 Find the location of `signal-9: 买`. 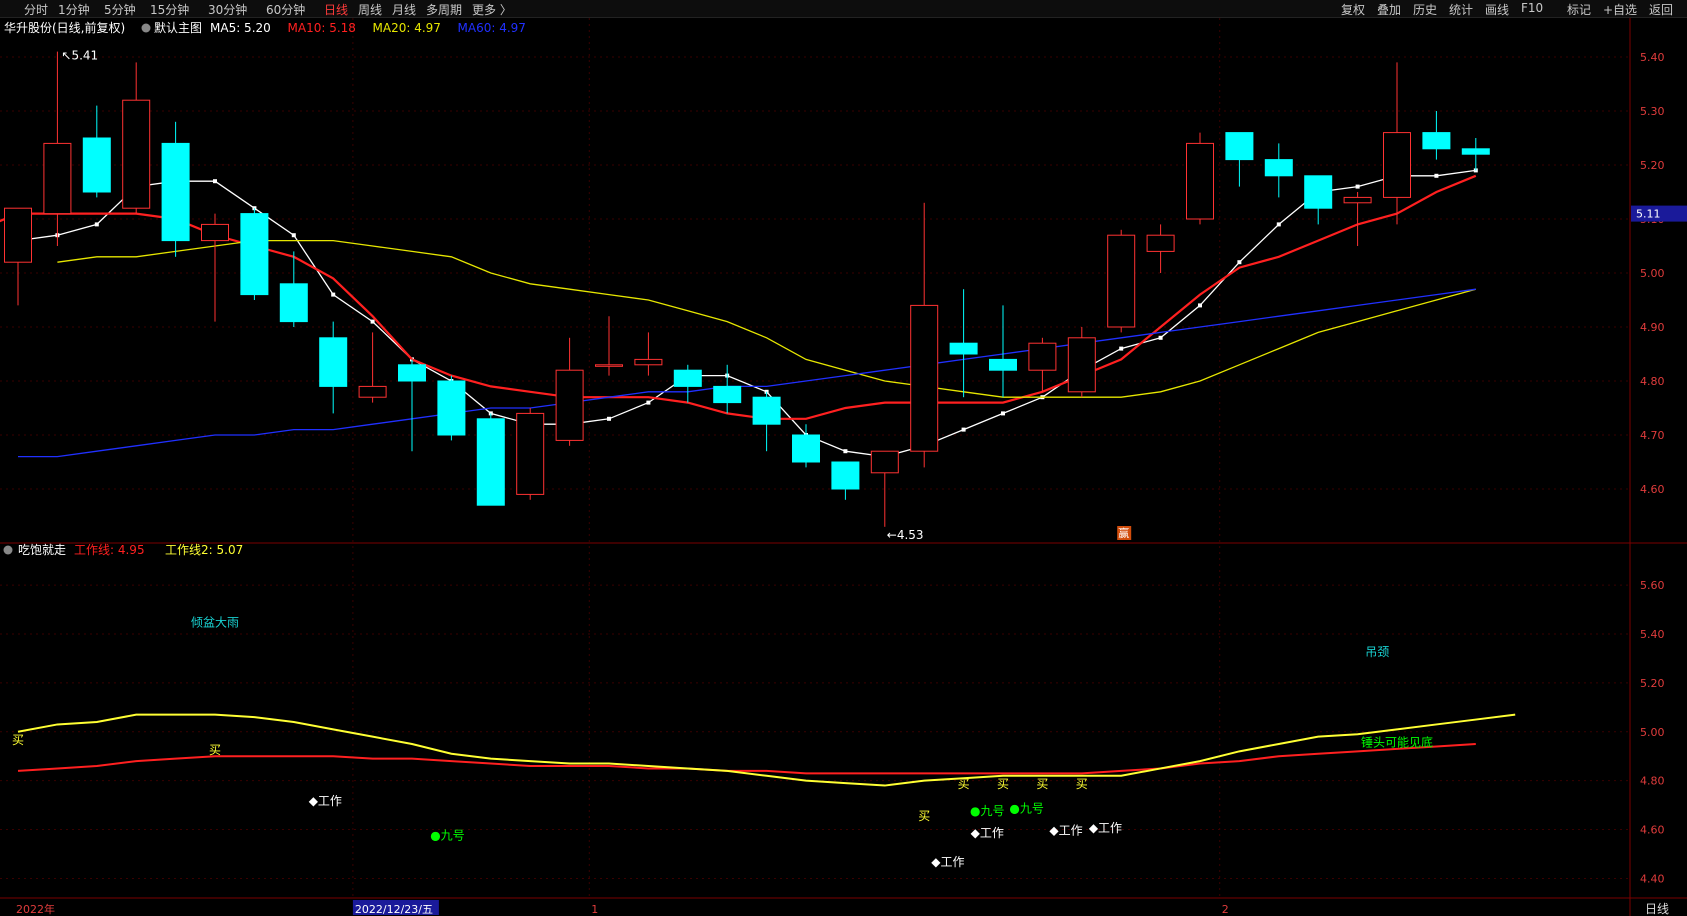

signal-9: 买 is located at coordinates (1082, 784).